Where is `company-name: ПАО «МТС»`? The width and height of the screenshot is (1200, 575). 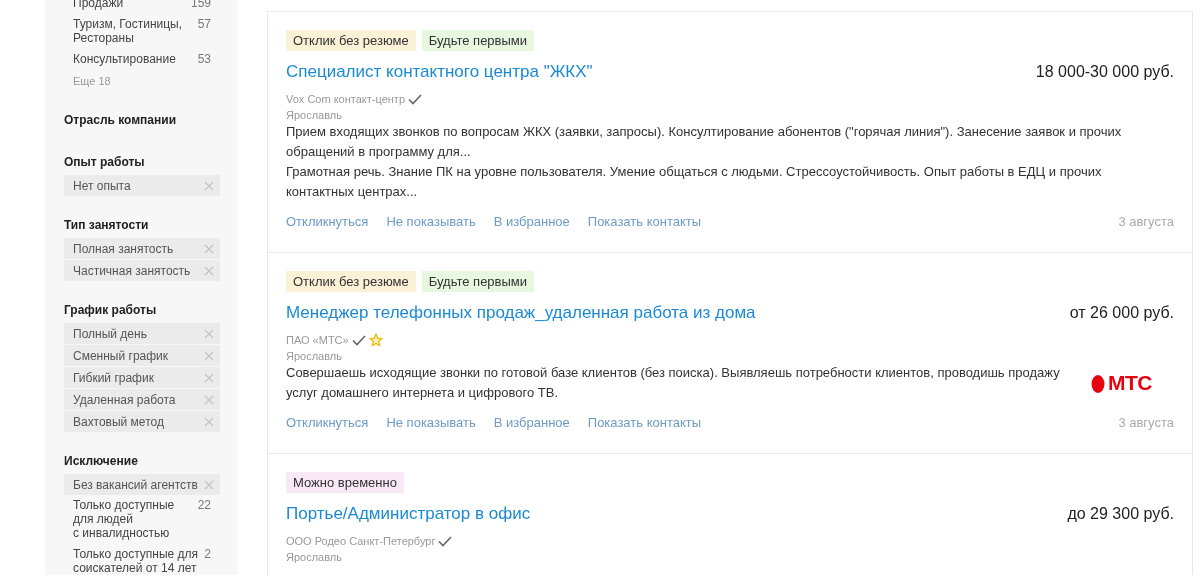
company-name: ПАО «МТС» is located at coordinates (317, 340).